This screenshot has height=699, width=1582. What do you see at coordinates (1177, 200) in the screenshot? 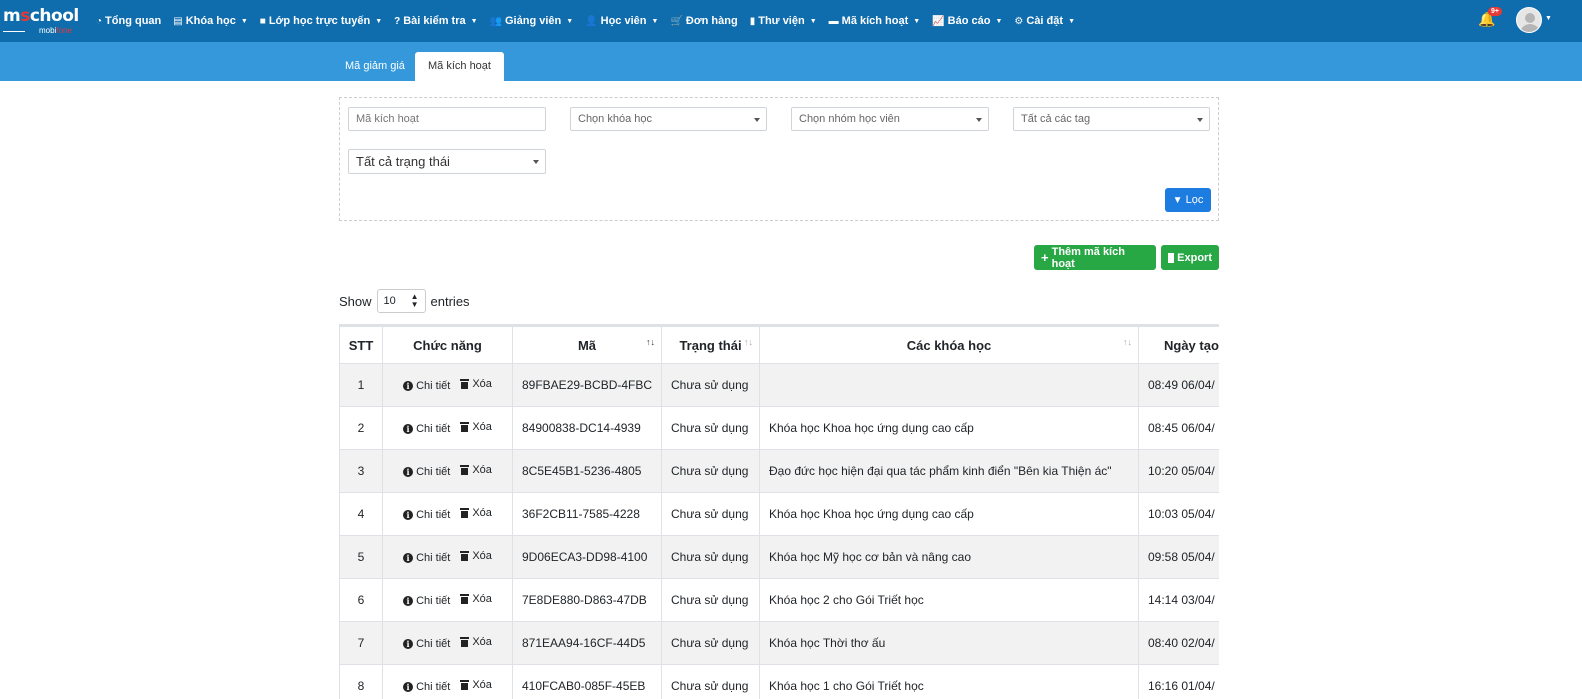
I see `filter-icon: ▼` at bounding box center [1177, 200].